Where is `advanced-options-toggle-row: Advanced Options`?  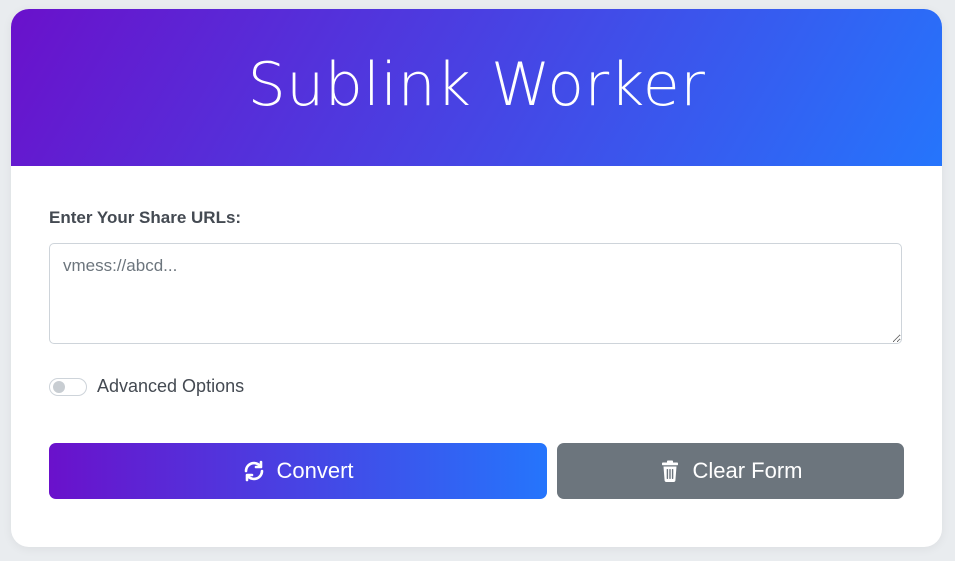 advanced-options-toggle-row: Advanced Options is located at coordinates (146, 386).